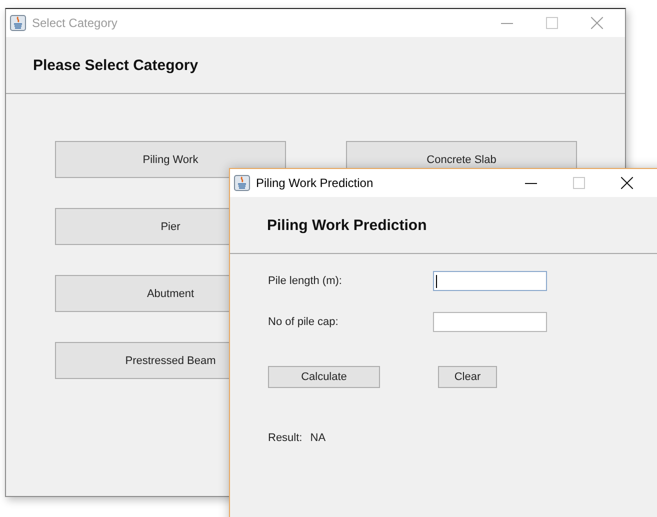 The width and height of the screenshot is (657, 517). What do you see at coordinates (75, 23) in the screenshot?
I see `window-title: Select Category` at bounding box center [75, 23].